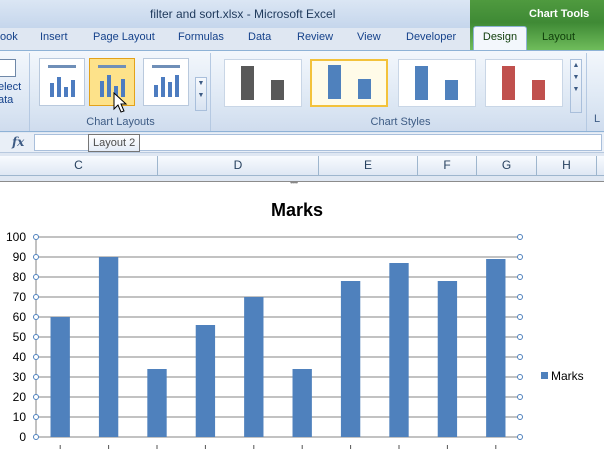  I want to click on y-tick-label: 50, so click(20, 337).